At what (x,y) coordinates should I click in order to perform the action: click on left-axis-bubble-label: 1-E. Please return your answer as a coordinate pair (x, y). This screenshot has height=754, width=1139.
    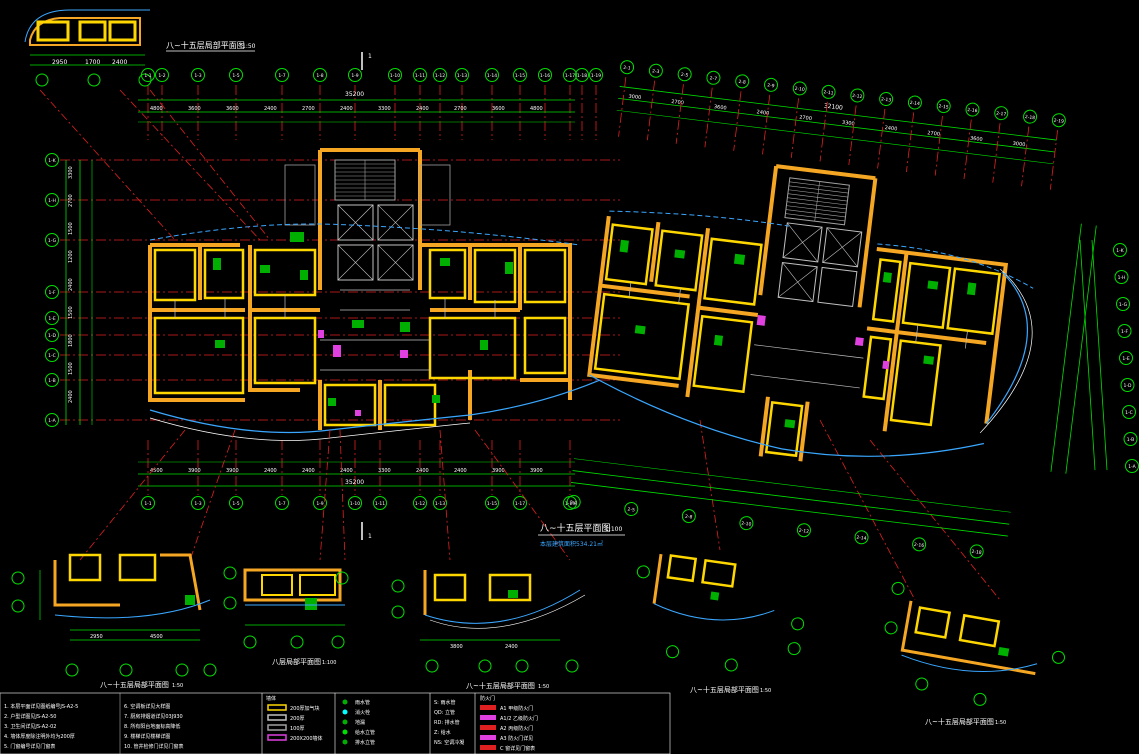
    Looking at the image, I should click on (51, 319).